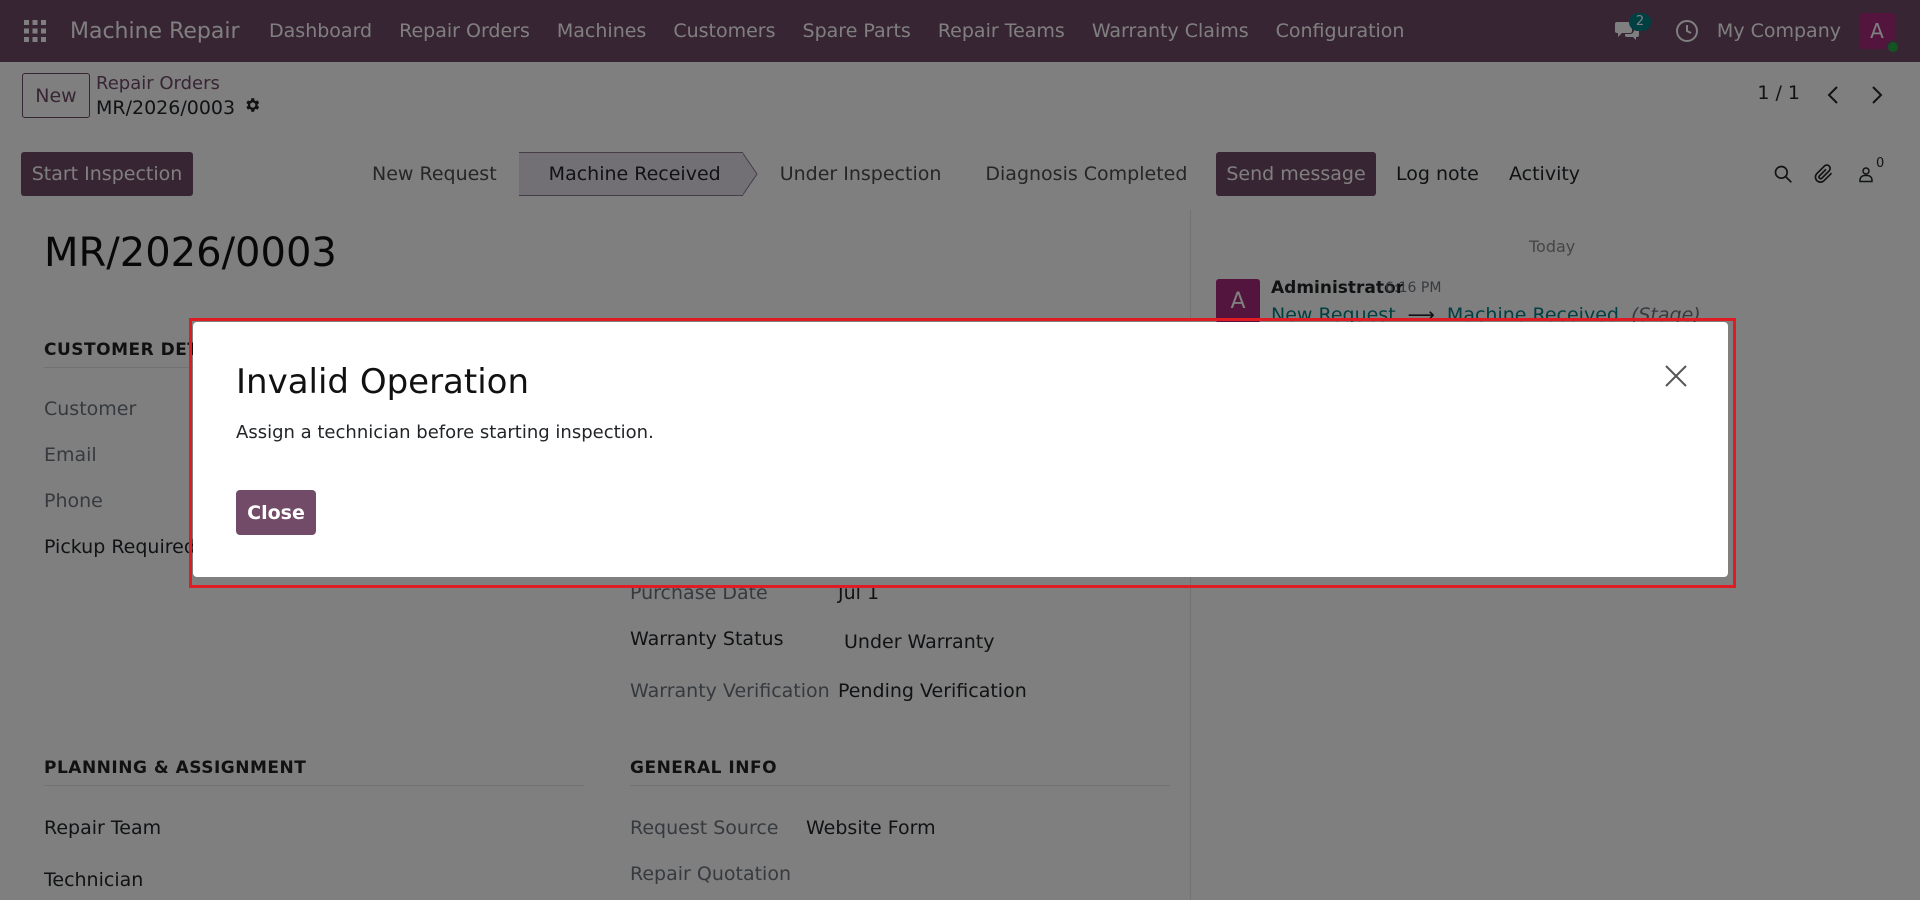  Describe the element at coordinates (383, 382) in the screenshot. I see `dialog-title: Invalid Operation` at that location.